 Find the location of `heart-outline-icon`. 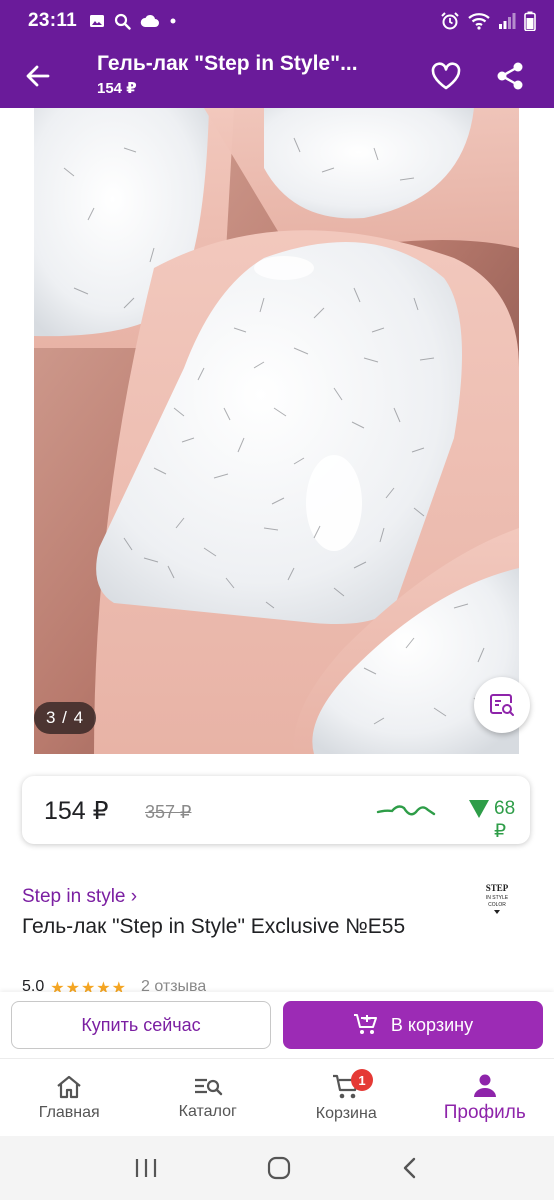

heart-outline-icon is located at coordinates (446, 76).